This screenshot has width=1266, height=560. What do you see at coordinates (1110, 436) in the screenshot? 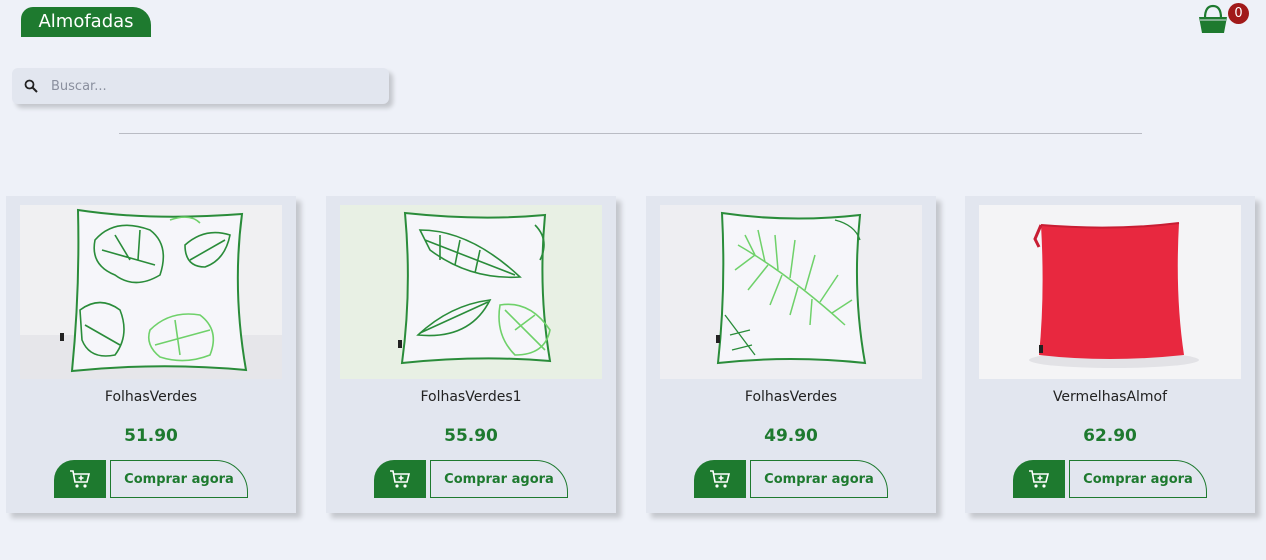
I see `product-price: 62.90` at bounding box center [1110, 436].